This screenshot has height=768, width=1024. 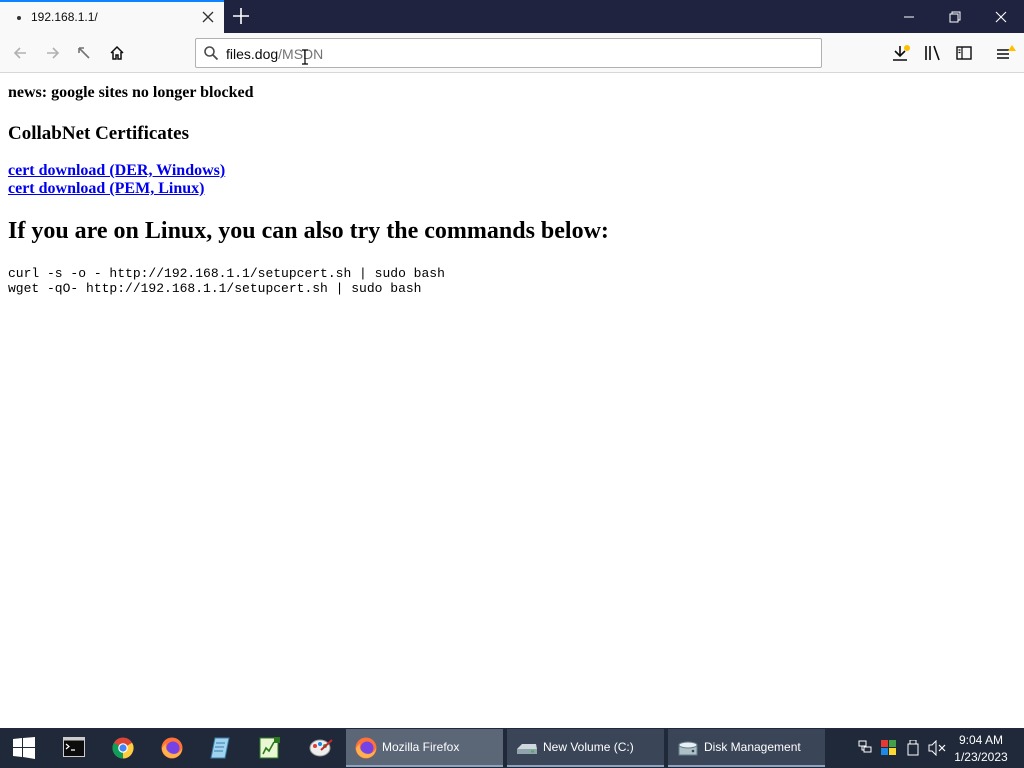 What do you see at coordinates (865, 749) in the screenshot?
I see `network-icon` at bounding box center [865, 749].